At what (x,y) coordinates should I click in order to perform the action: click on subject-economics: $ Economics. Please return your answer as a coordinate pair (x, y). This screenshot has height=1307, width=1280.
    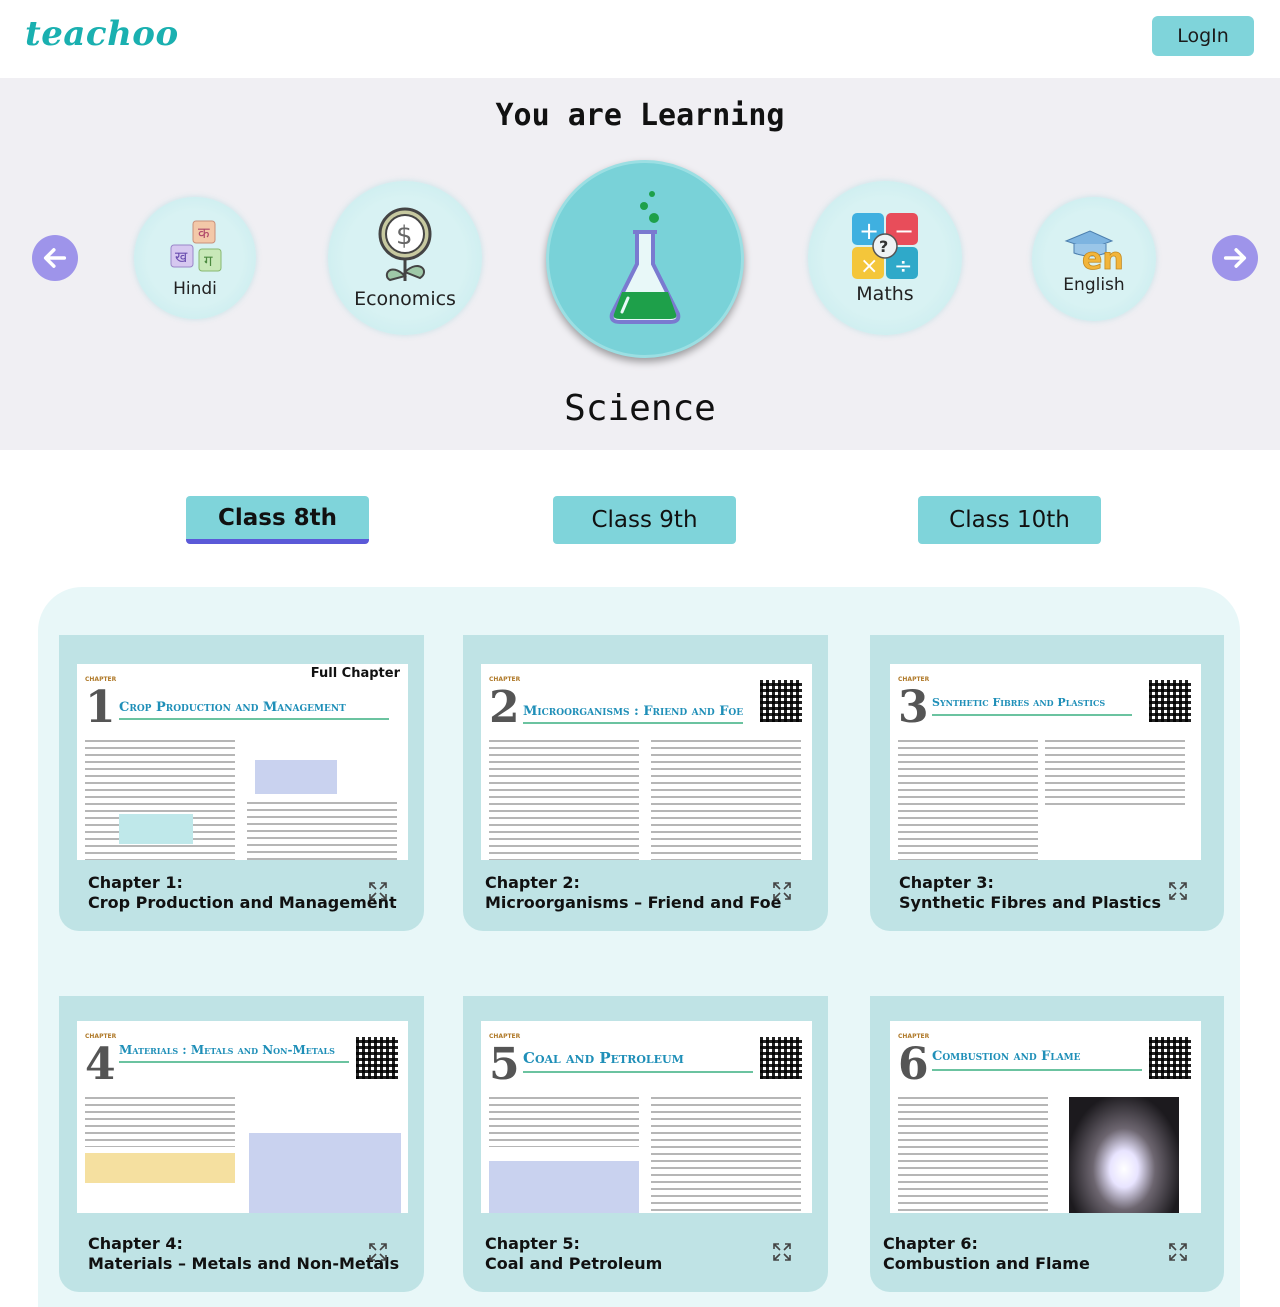
    Looking at the image, I should click on (405, 258).